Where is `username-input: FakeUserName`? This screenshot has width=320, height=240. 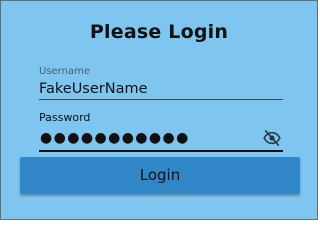 username-input: FakeUserName is located at coordinates (161, 89).